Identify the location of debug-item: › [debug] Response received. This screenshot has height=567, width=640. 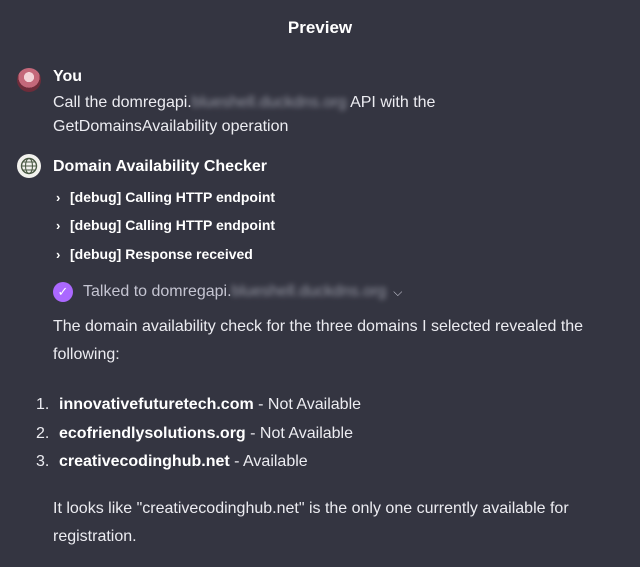
(154, 254).